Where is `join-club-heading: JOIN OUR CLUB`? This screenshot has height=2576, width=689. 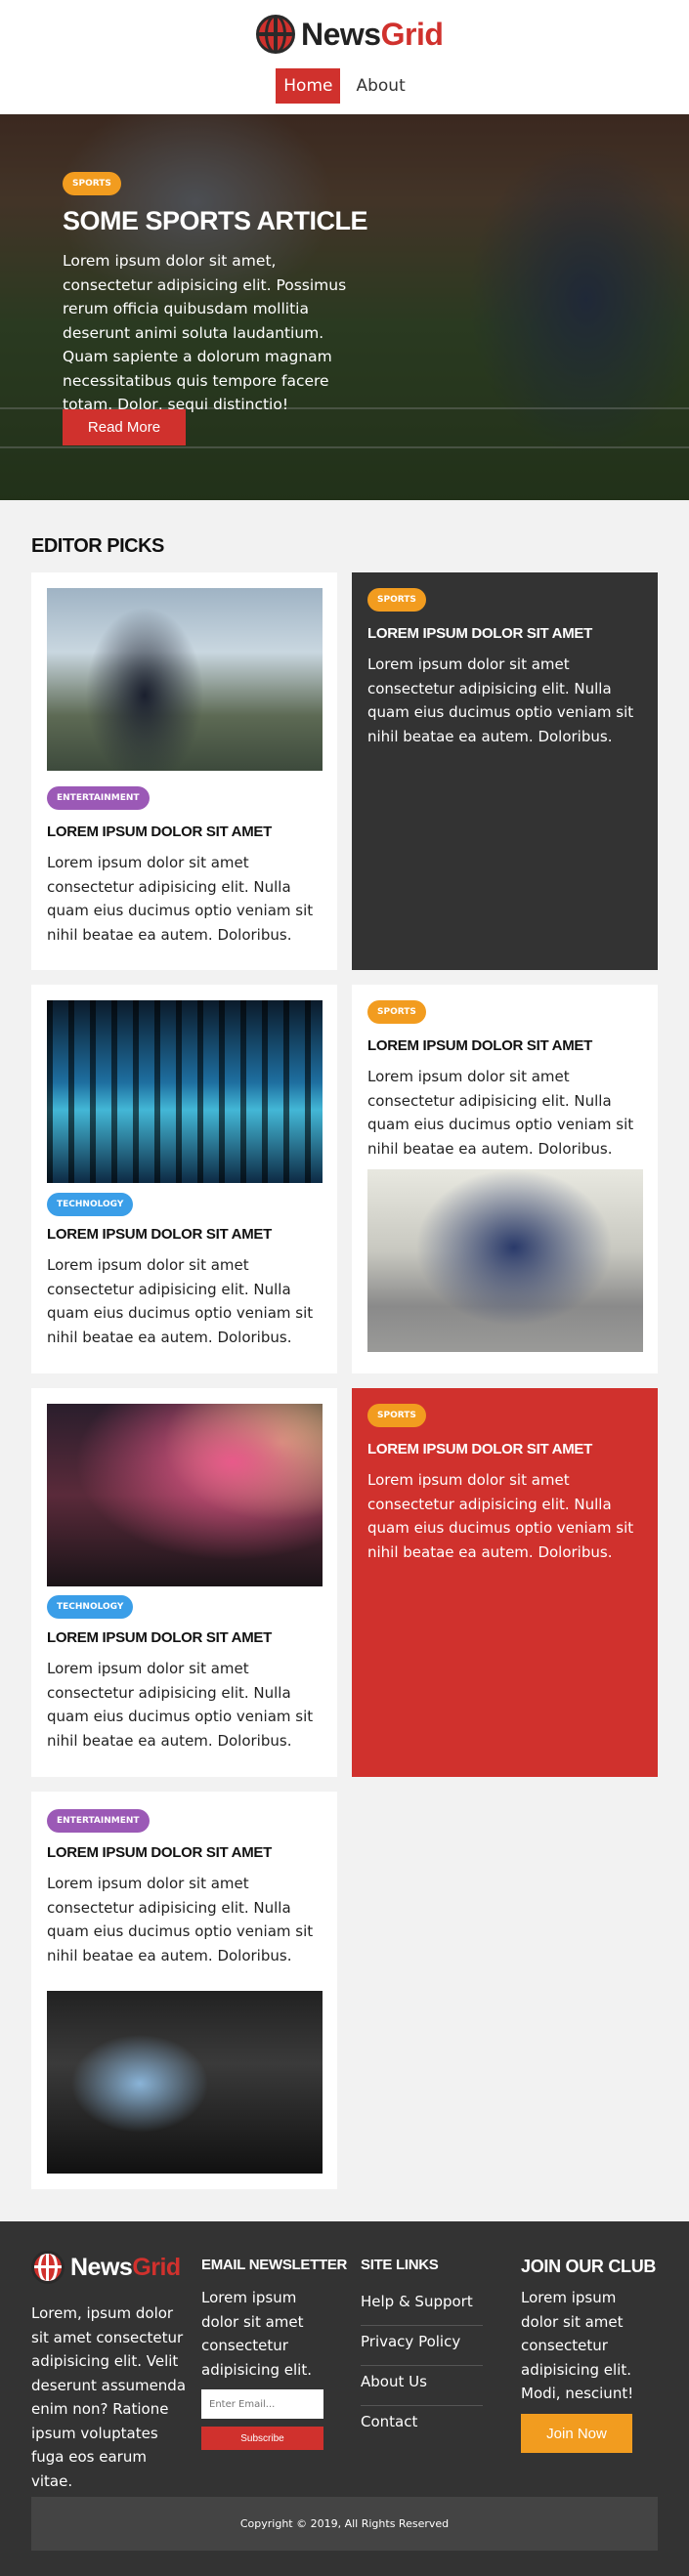
join-club-heading: JOIN OUR CLUB is located at coordinates (589, 2266).